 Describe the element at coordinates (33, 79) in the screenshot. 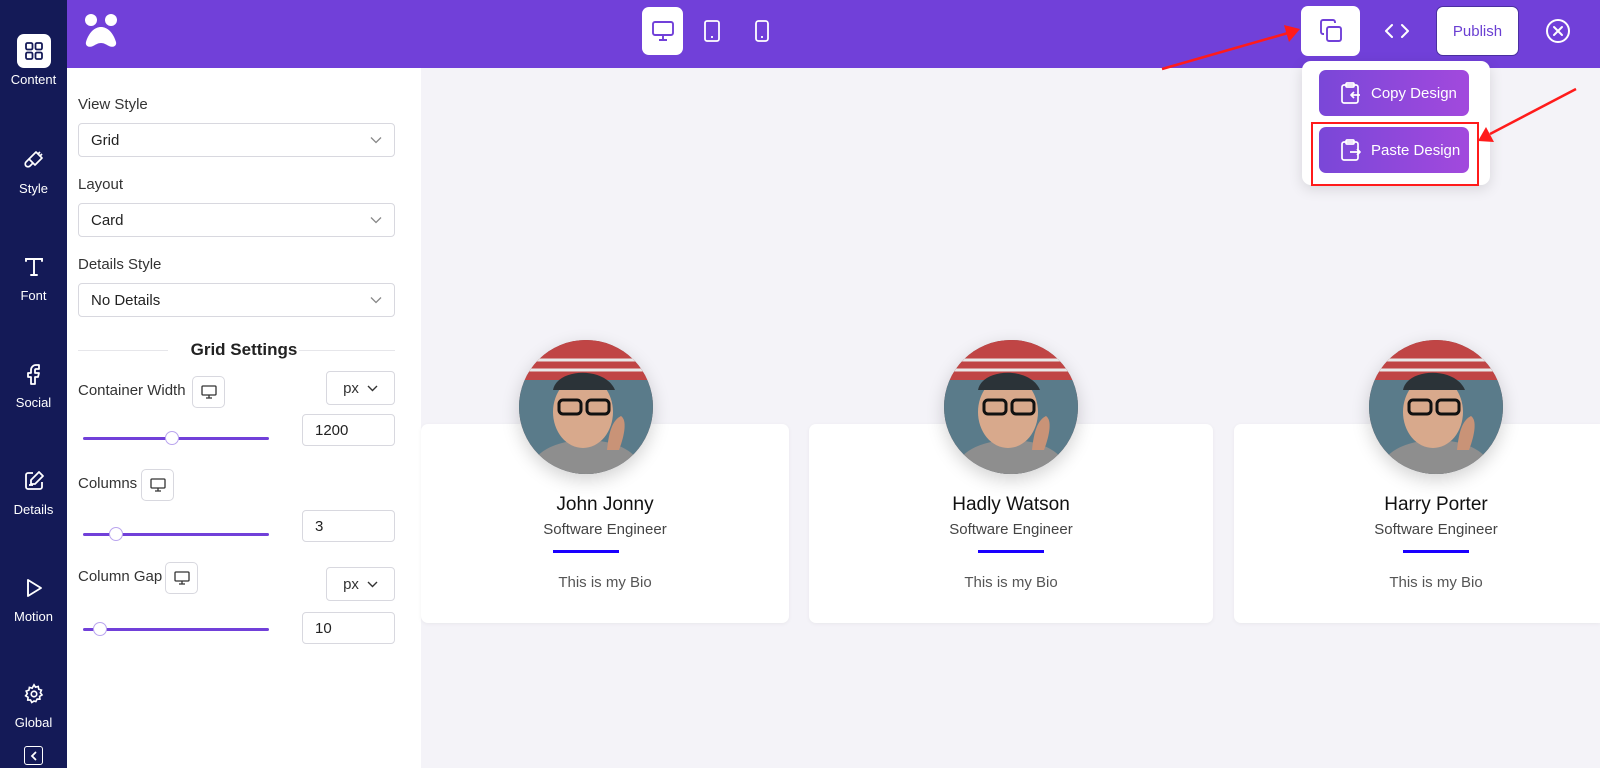

I see `rail-label: Content` at that location.